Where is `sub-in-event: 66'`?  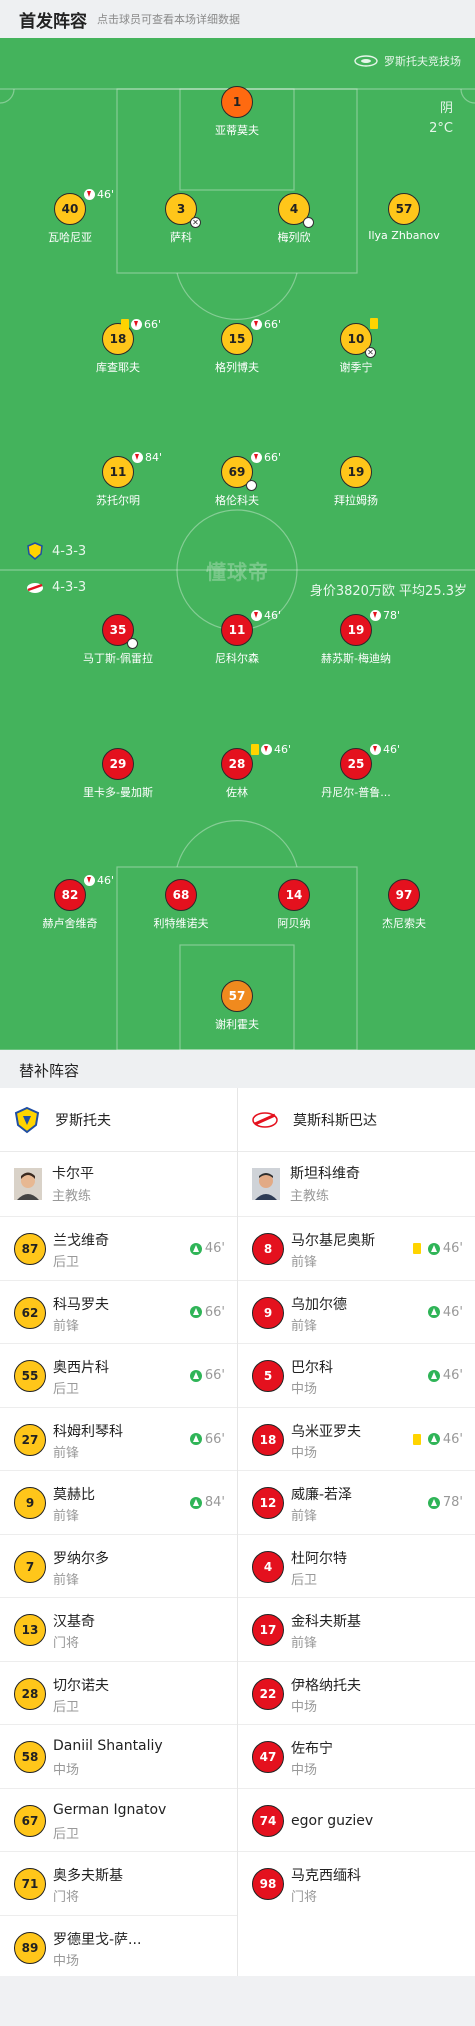
sub-in-event: 66' is located at coordinates (207, 1312).